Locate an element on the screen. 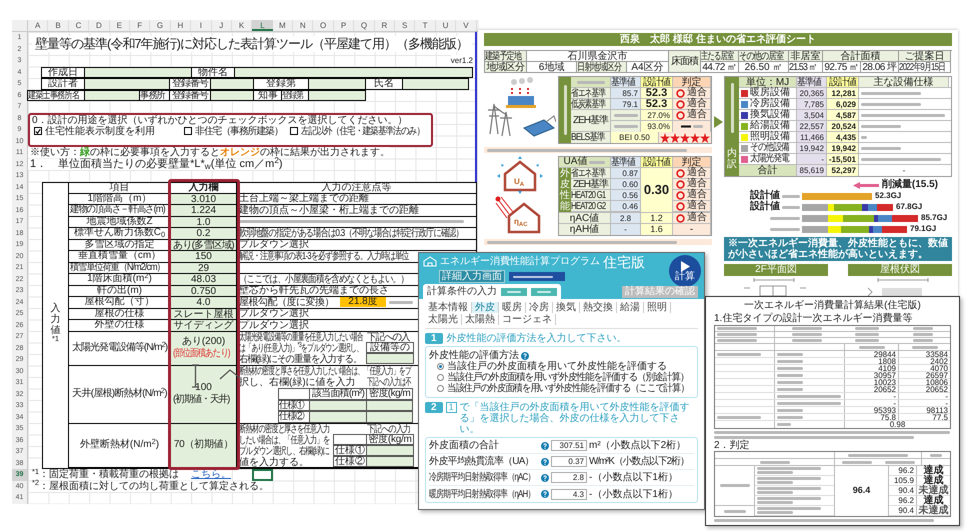 Image resolution: width=980 pixels, height=531 pixels. input-field: 150 is located at coordinates (204, 256).